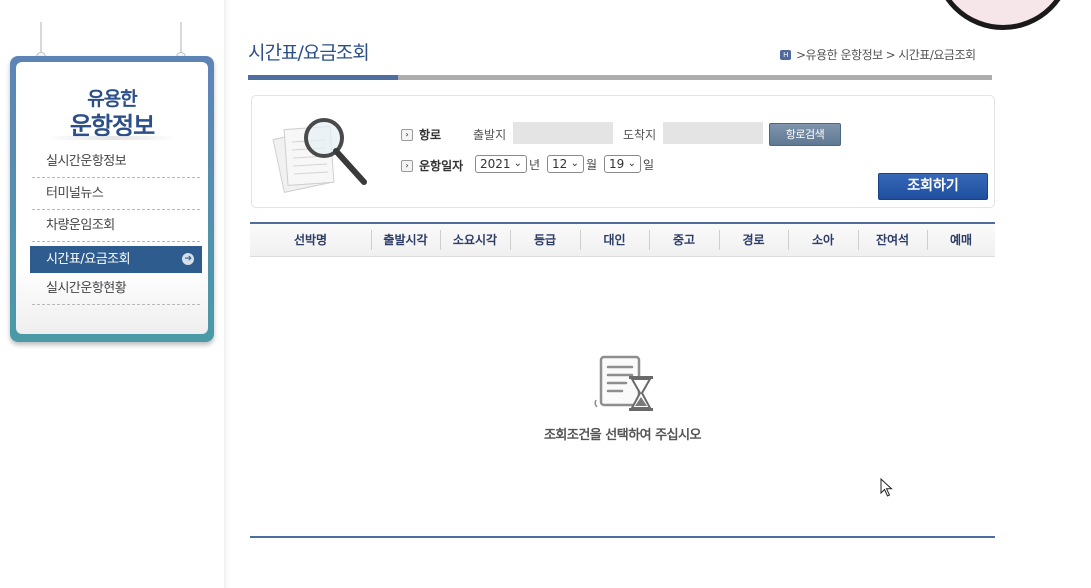  I want to click on column-seats-left: 잔여석, so click(892, 240).